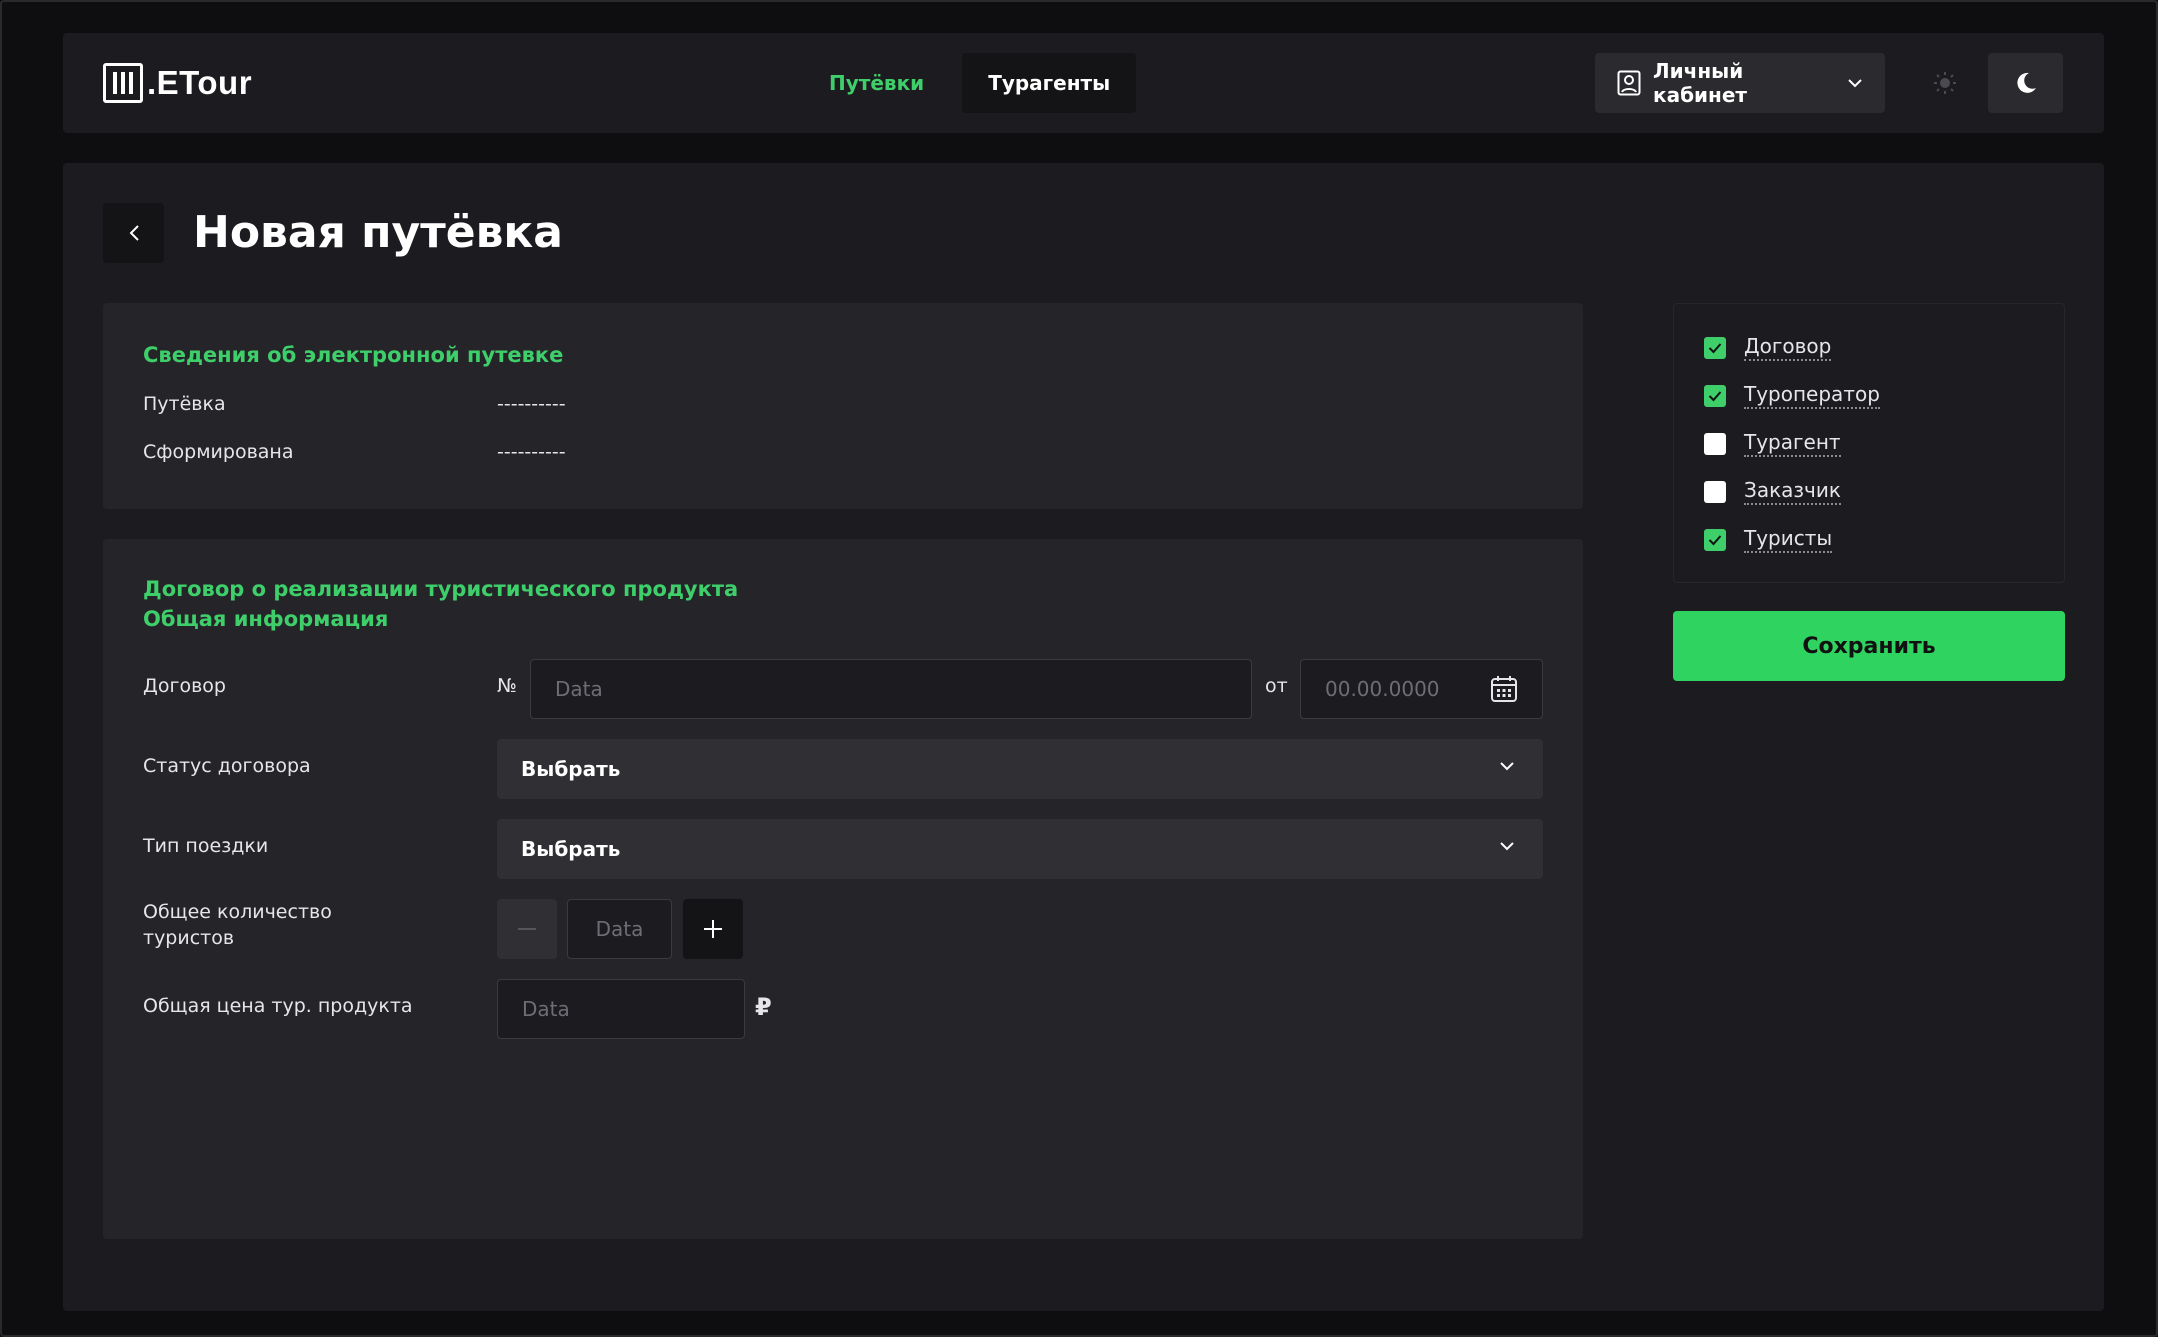  I want to click on date-prefix: от, so click(1276, 686).